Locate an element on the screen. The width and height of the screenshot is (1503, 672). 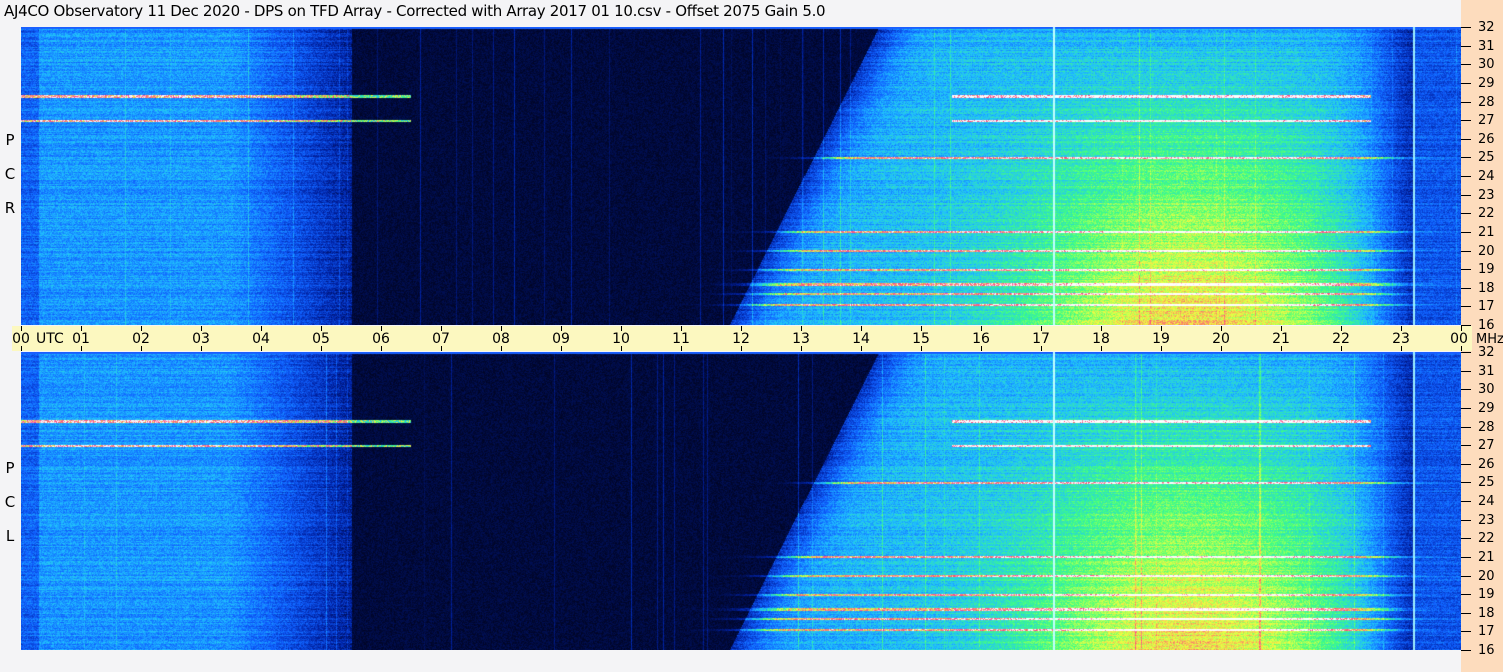
x-tick-label: 15 is located at coordinates (921, 339).